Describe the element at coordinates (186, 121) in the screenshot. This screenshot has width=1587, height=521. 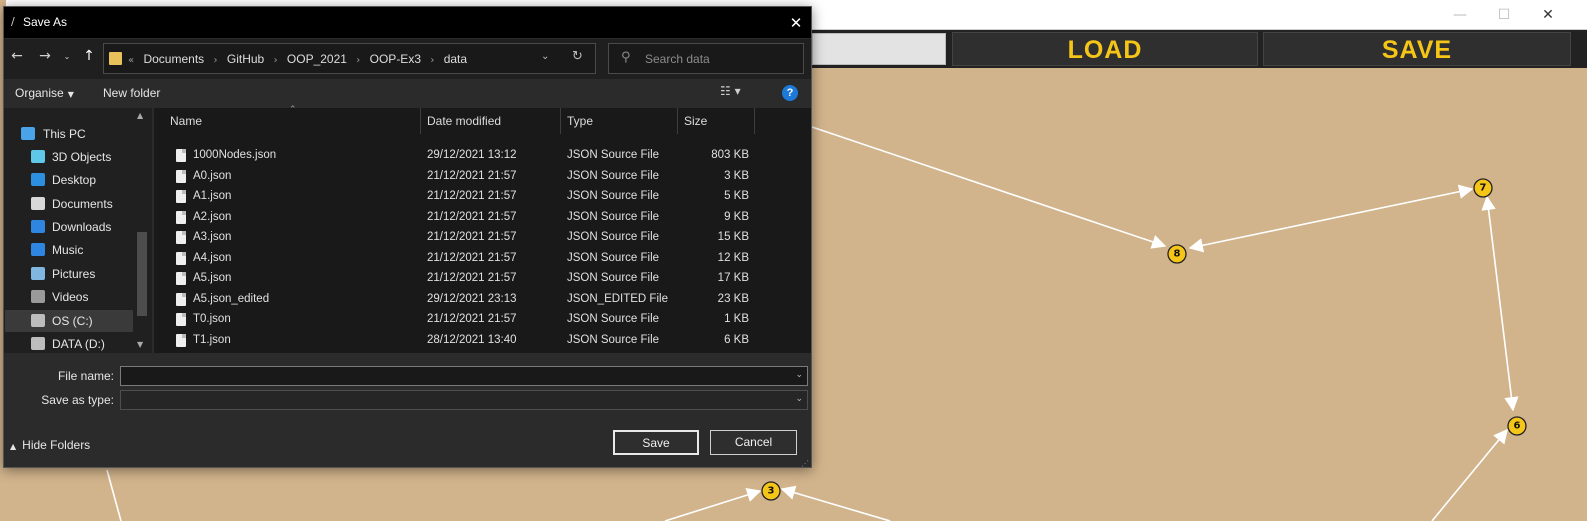
I see `column-header-name: Name` at that location.